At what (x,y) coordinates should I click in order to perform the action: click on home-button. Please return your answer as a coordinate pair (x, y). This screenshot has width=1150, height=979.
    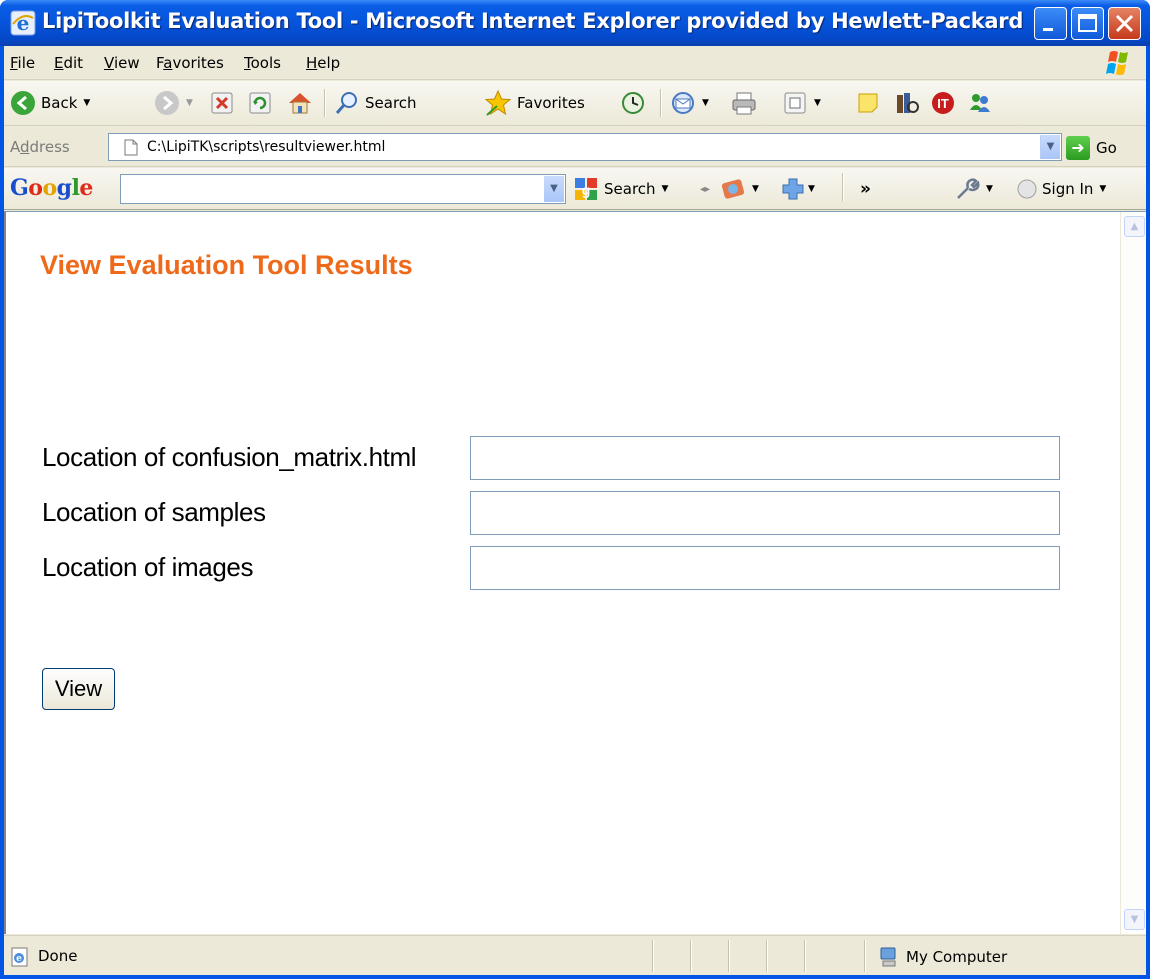
    Looking at the image, I should click on (300, 103).